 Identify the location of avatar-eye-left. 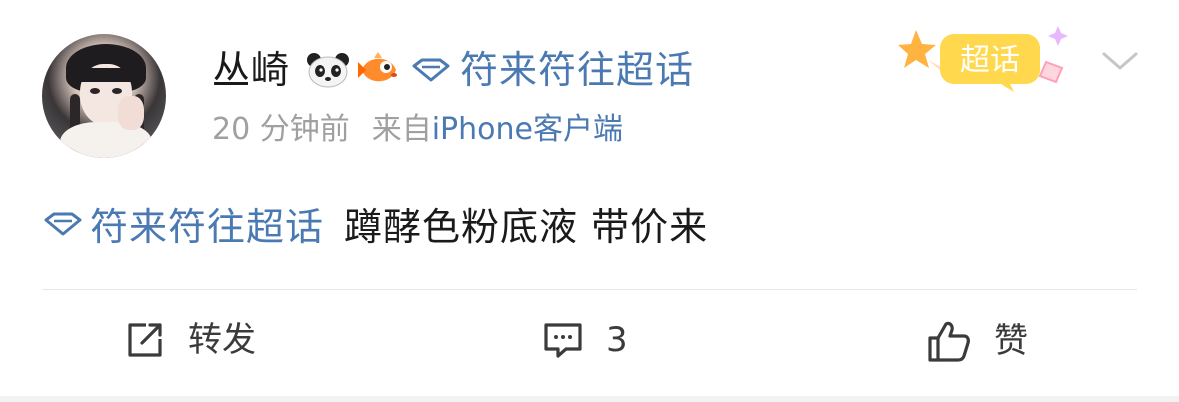
(95, 91).